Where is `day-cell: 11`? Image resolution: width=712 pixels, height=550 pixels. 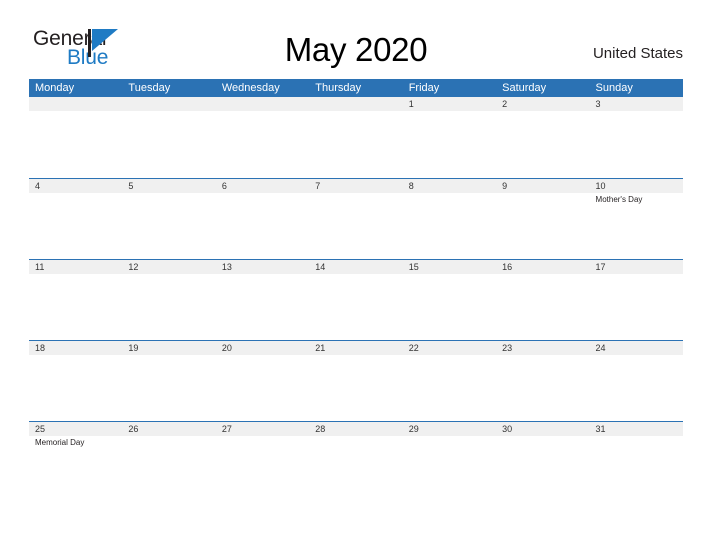 day-cell: 11 is located at coordinates (75, 267).